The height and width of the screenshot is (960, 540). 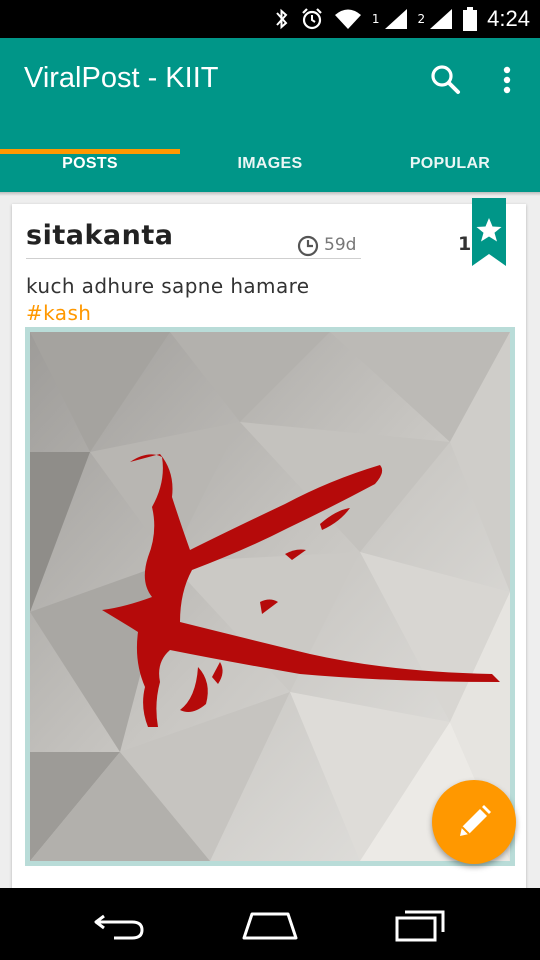 I want to click on status-bar: 1 2 4:24, so click(x=270, y=19).